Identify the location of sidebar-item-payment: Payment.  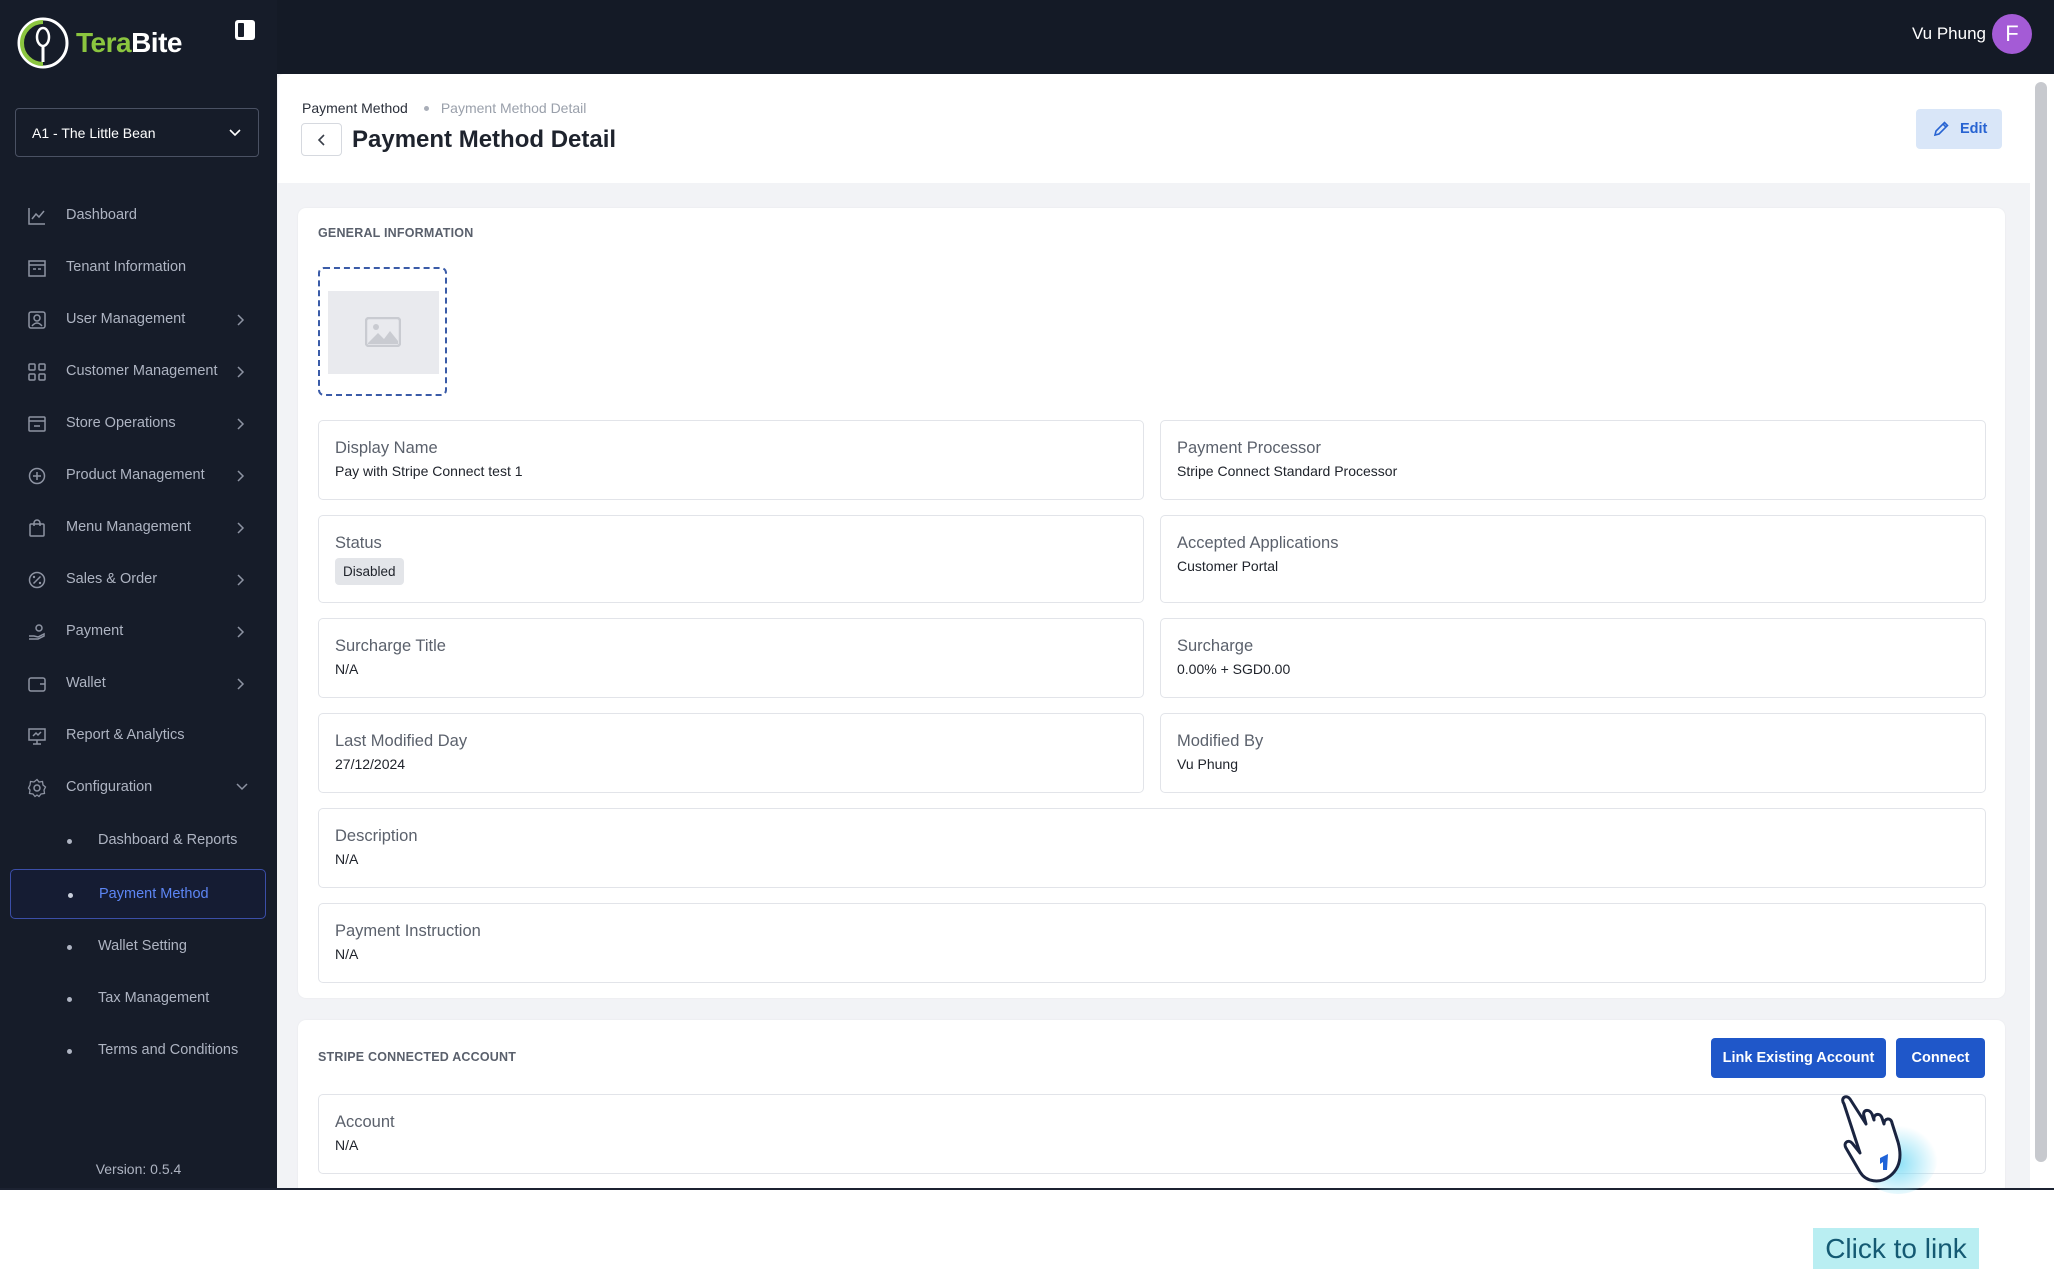
(138, 632).